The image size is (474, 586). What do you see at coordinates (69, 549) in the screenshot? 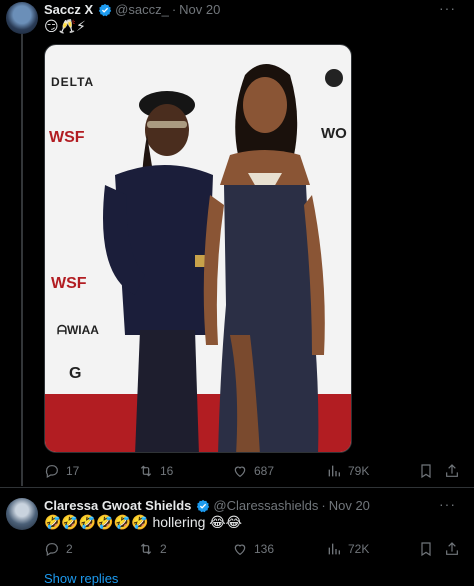
I see `reply-count: 2` at bounding box center [69, 549].